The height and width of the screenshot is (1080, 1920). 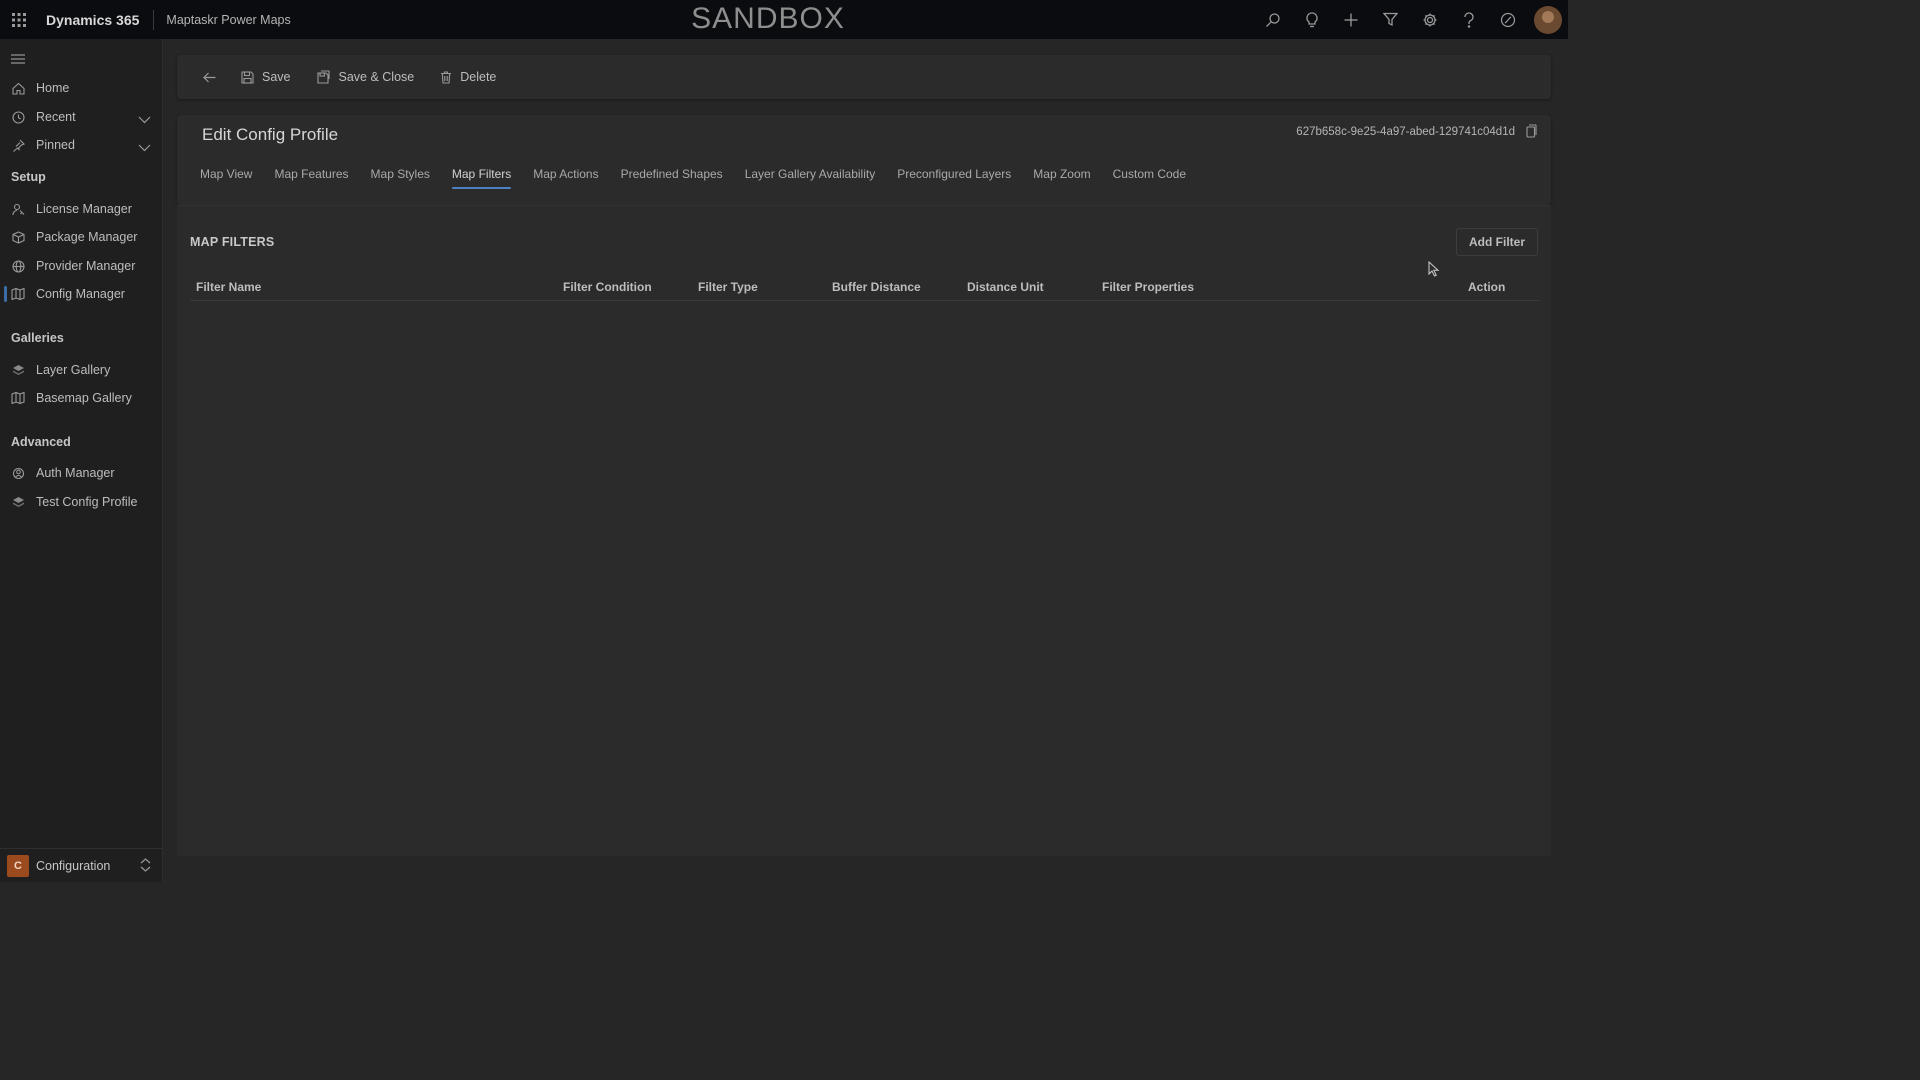 I want to click on top-bar: Dynamics 365 Maptaskr Power Maps SANDBOX, so click(x=784, y=19).